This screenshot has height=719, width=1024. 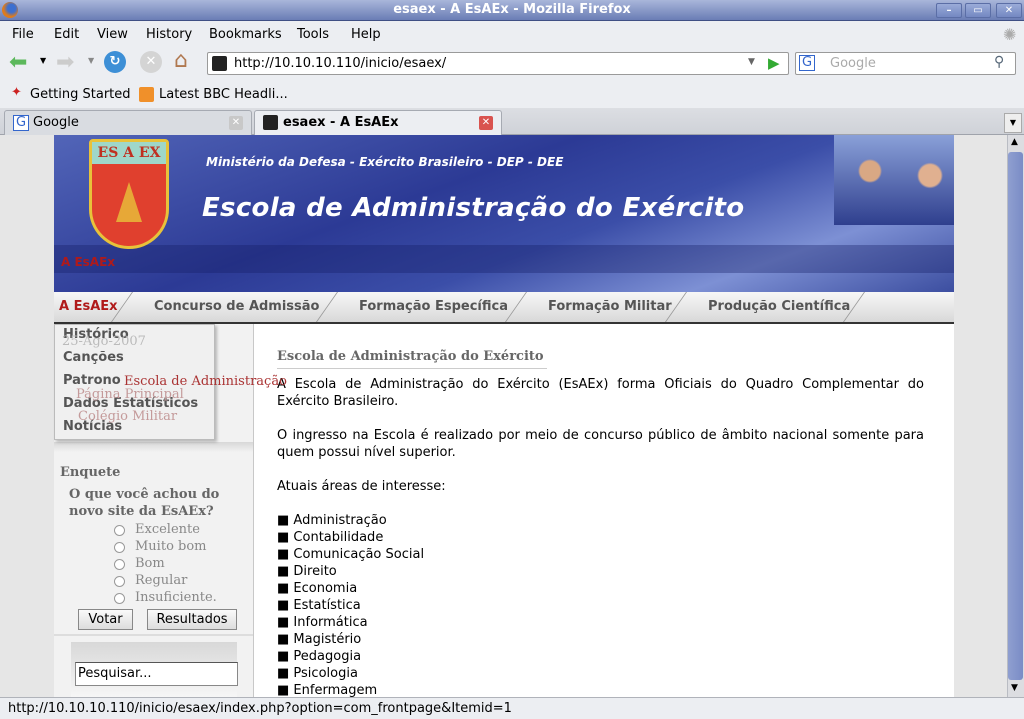 I want to click on menu-tools: Tools, so click(x=313, y=34).